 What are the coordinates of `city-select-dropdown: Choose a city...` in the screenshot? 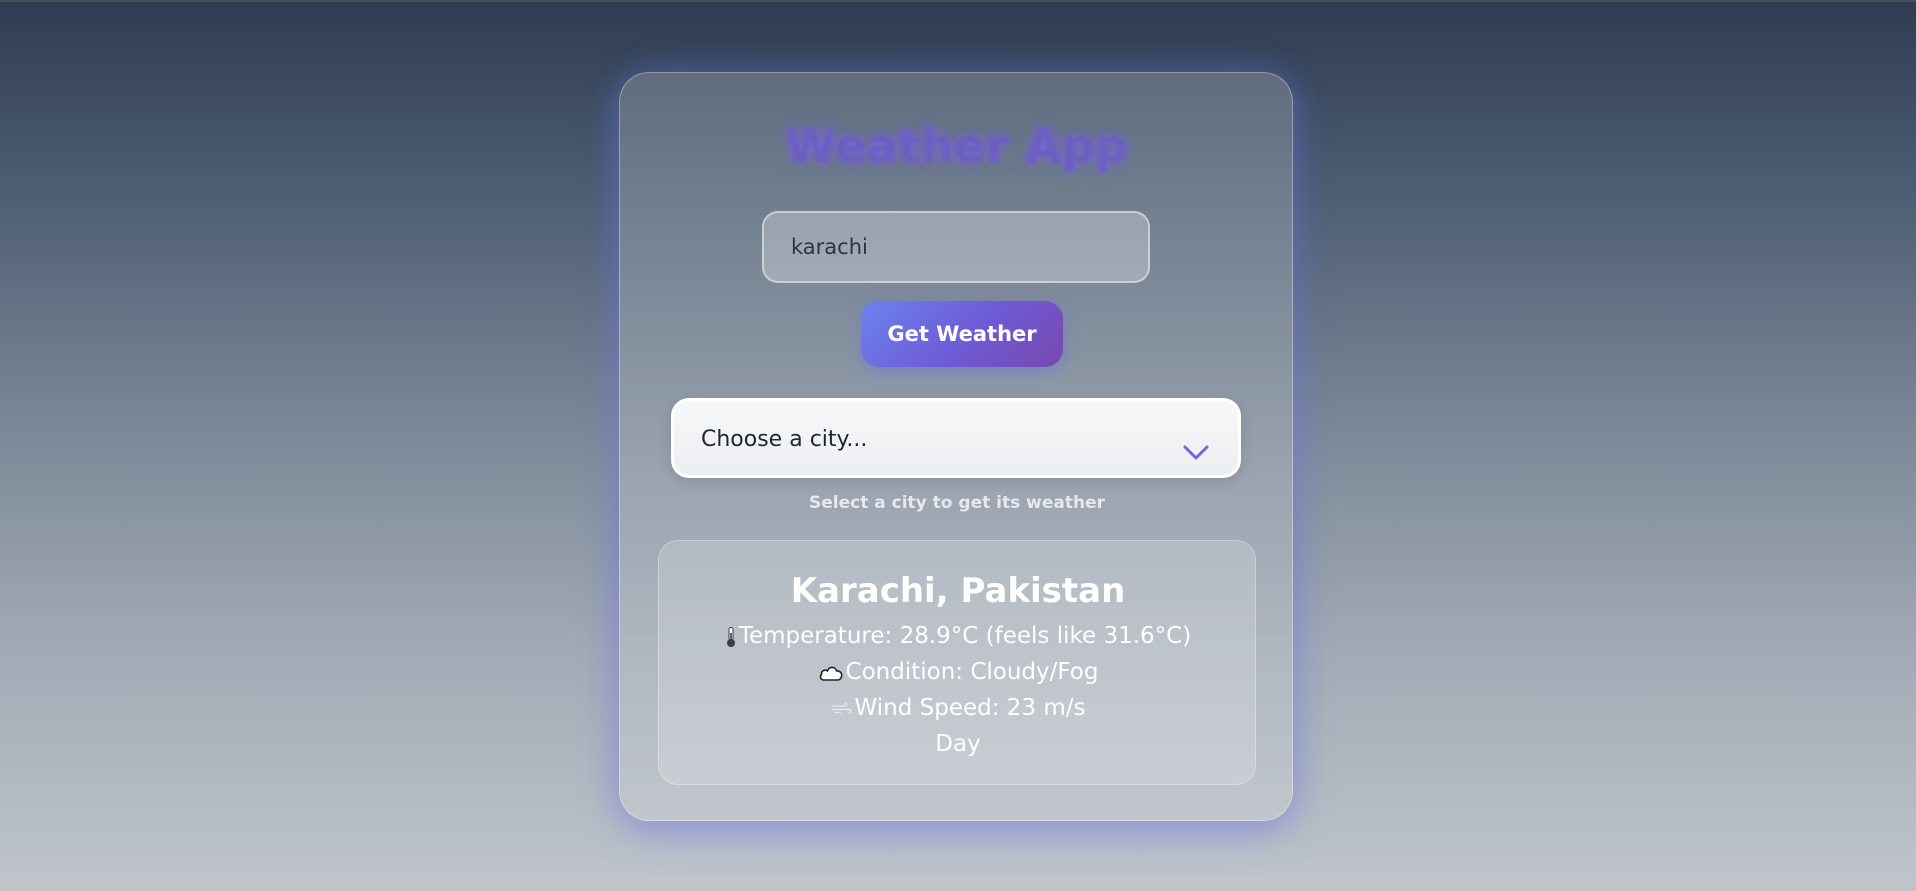 It's located at (956, 438).